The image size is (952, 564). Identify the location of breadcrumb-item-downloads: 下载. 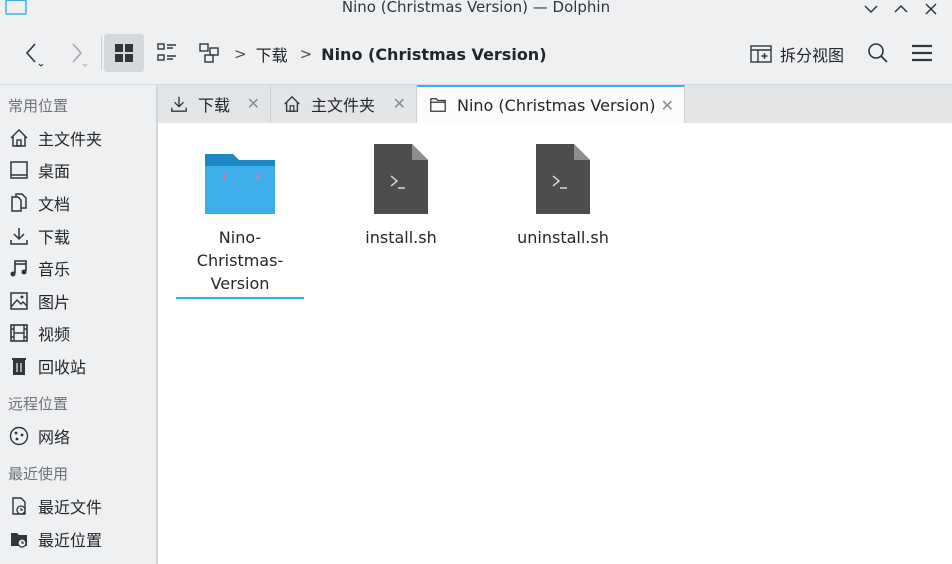
(272, 54).